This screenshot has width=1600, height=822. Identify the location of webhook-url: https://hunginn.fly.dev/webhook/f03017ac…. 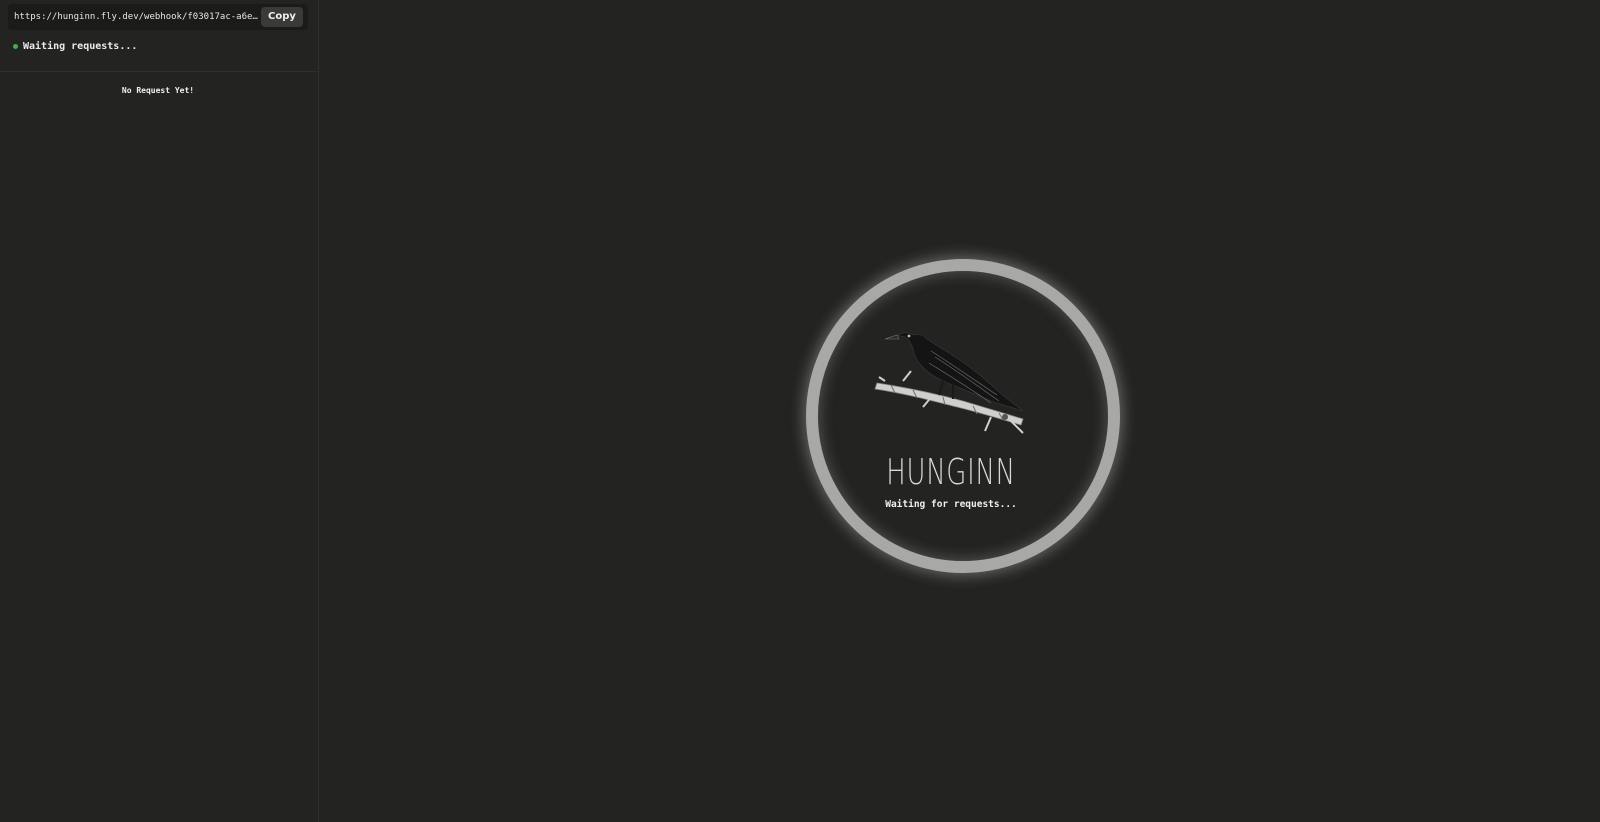
(138, 17).